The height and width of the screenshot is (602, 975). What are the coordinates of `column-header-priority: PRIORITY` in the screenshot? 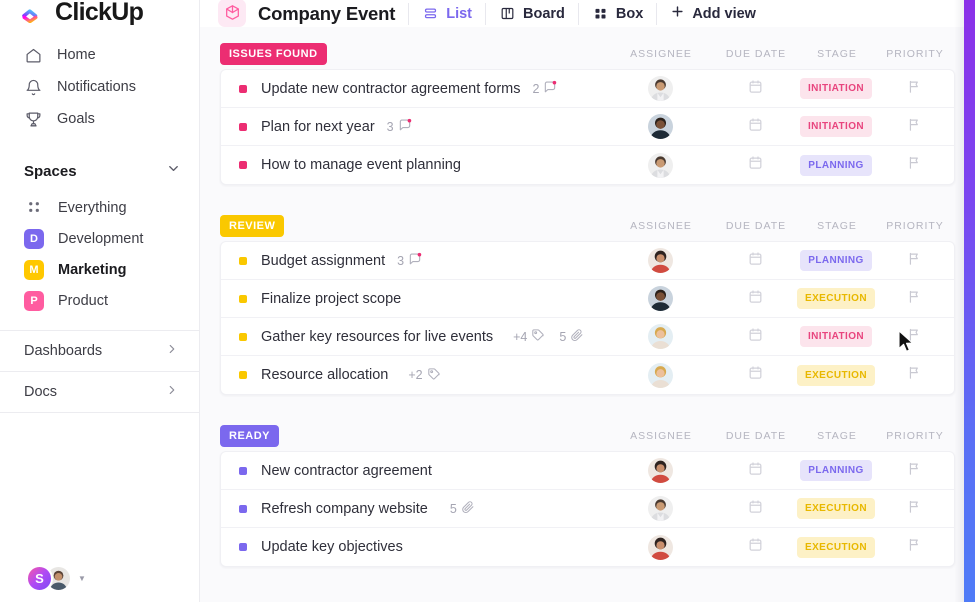 It's located at (915, 436).